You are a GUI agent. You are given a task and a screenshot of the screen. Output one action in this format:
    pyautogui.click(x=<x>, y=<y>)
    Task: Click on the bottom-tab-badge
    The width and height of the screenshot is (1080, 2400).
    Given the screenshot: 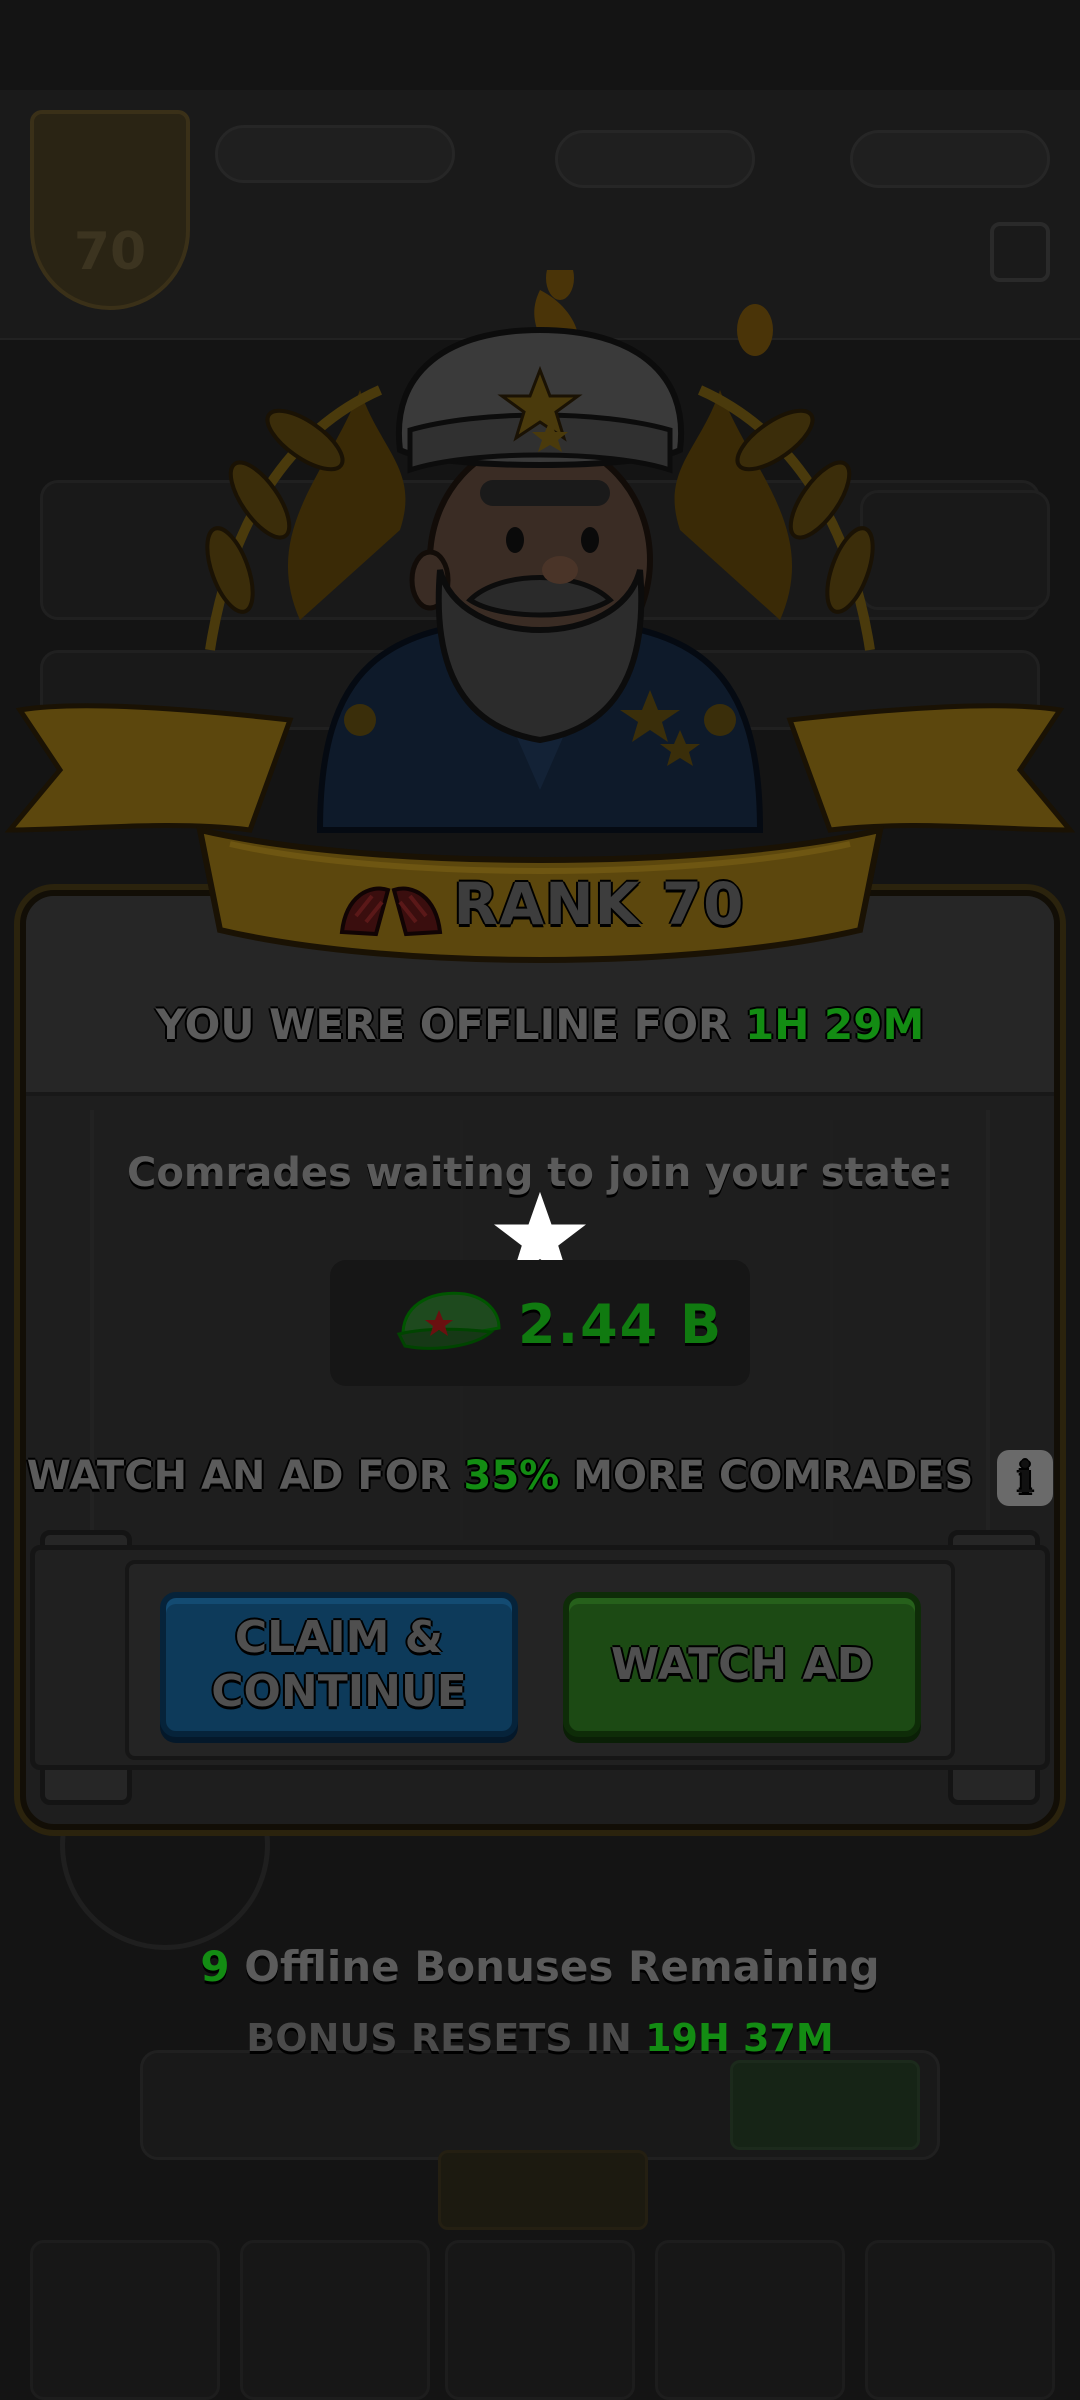 What is the action you would take?
    pyautogui.click(x=543, y=2190)
    